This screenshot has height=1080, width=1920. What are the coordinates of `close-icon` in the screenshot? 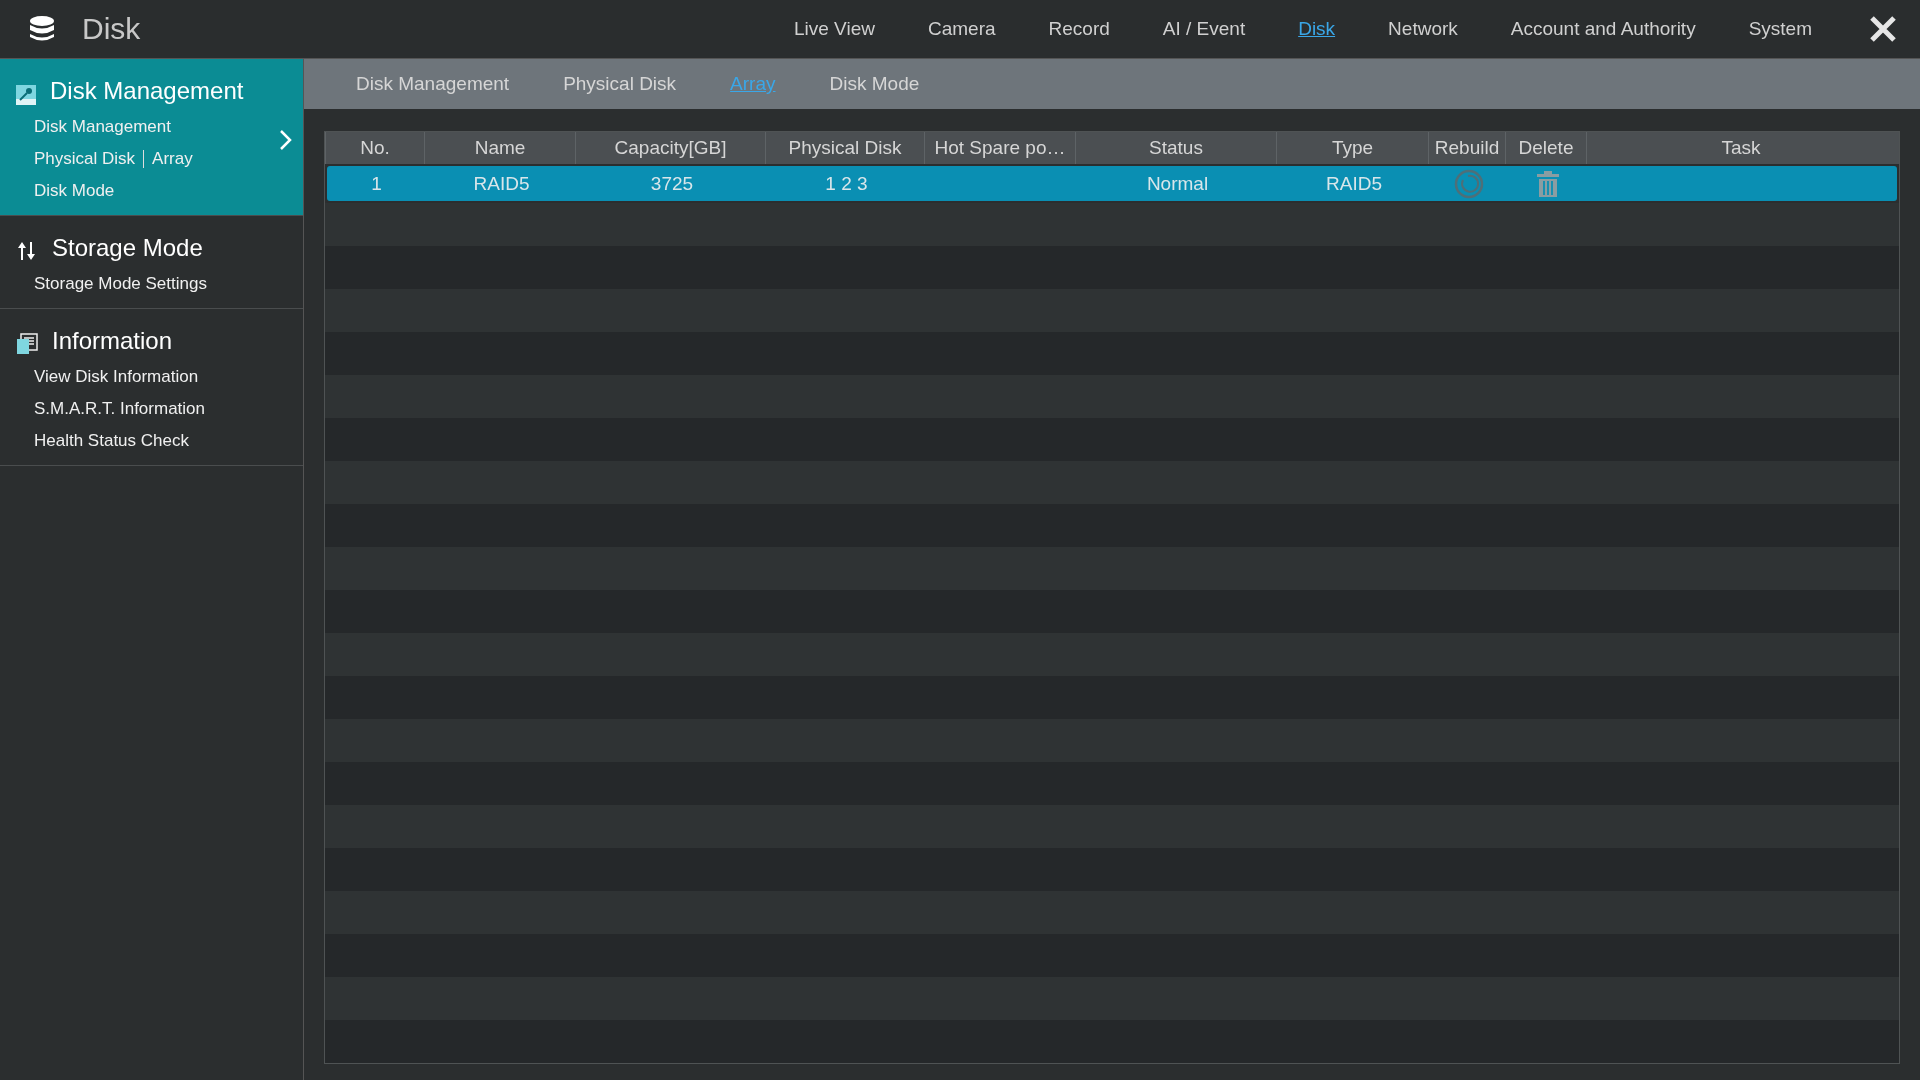 It's located at (1883, 29).